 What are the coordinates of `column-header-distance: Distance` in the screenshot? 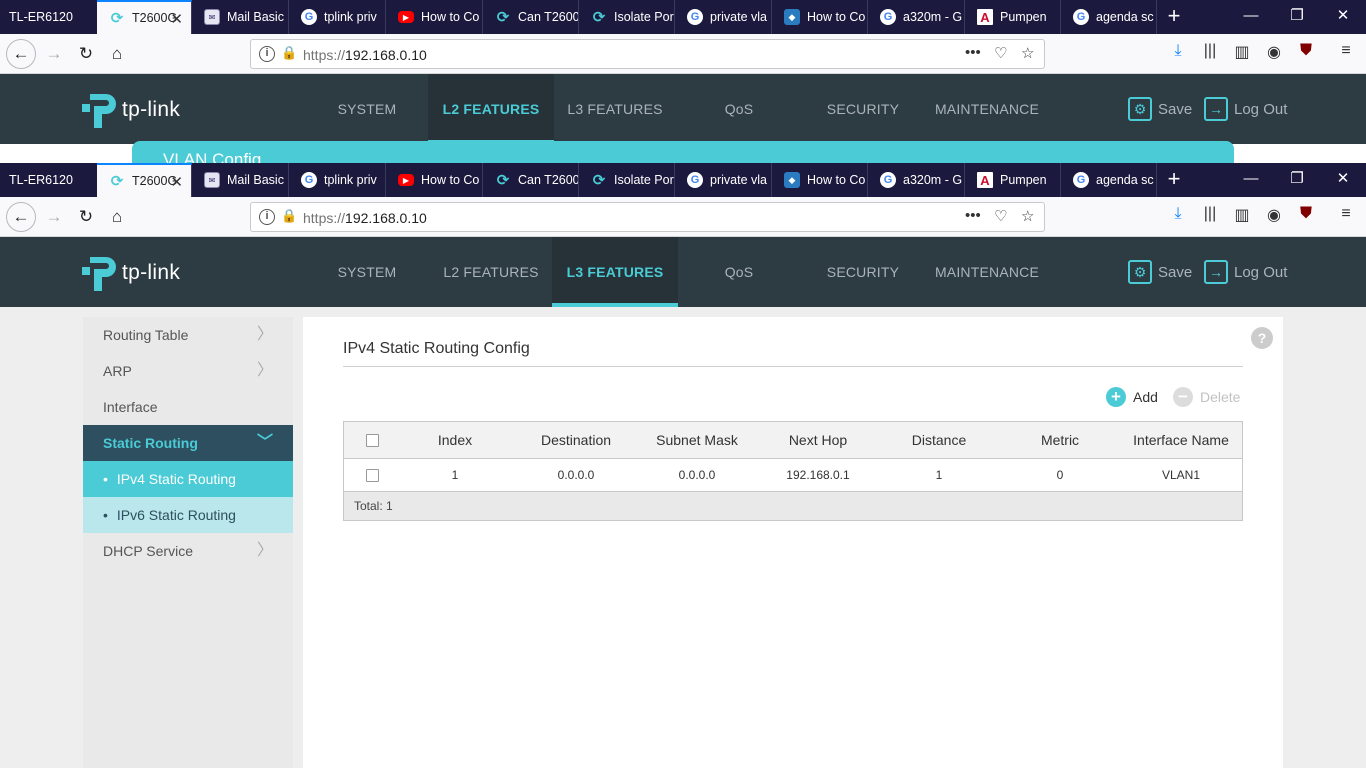 It's located at (939, 440).